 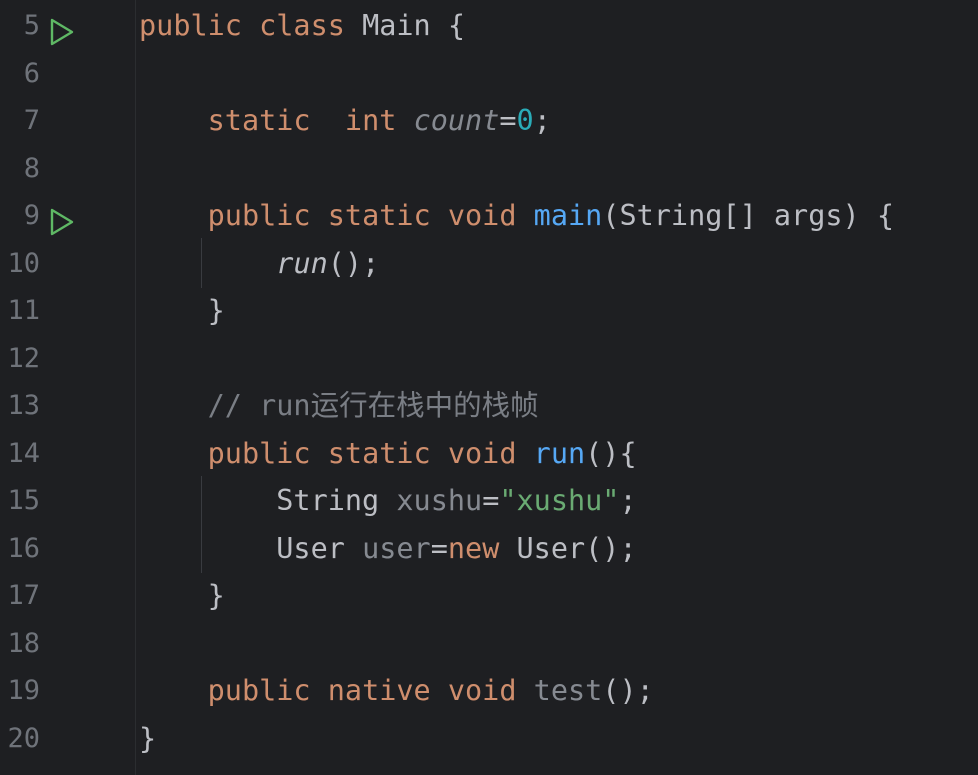 I want to click on code-text: run();, so click(x=259, y=264).